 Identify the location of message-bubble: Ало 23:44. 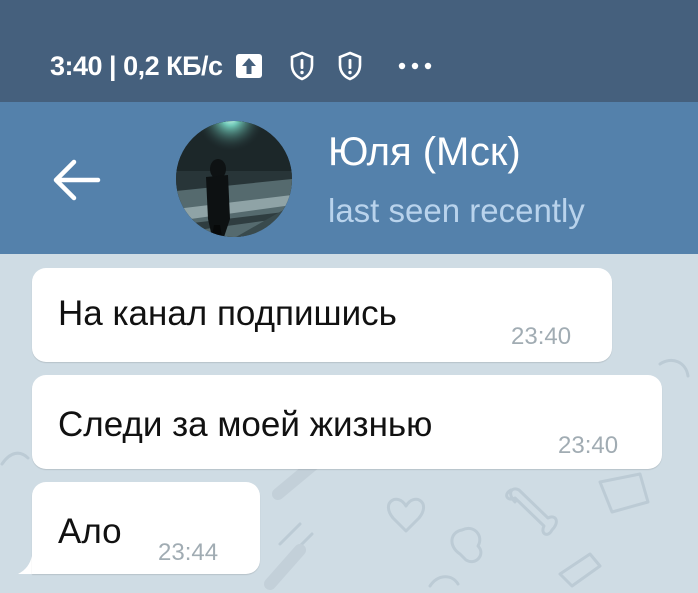
(146, 528).